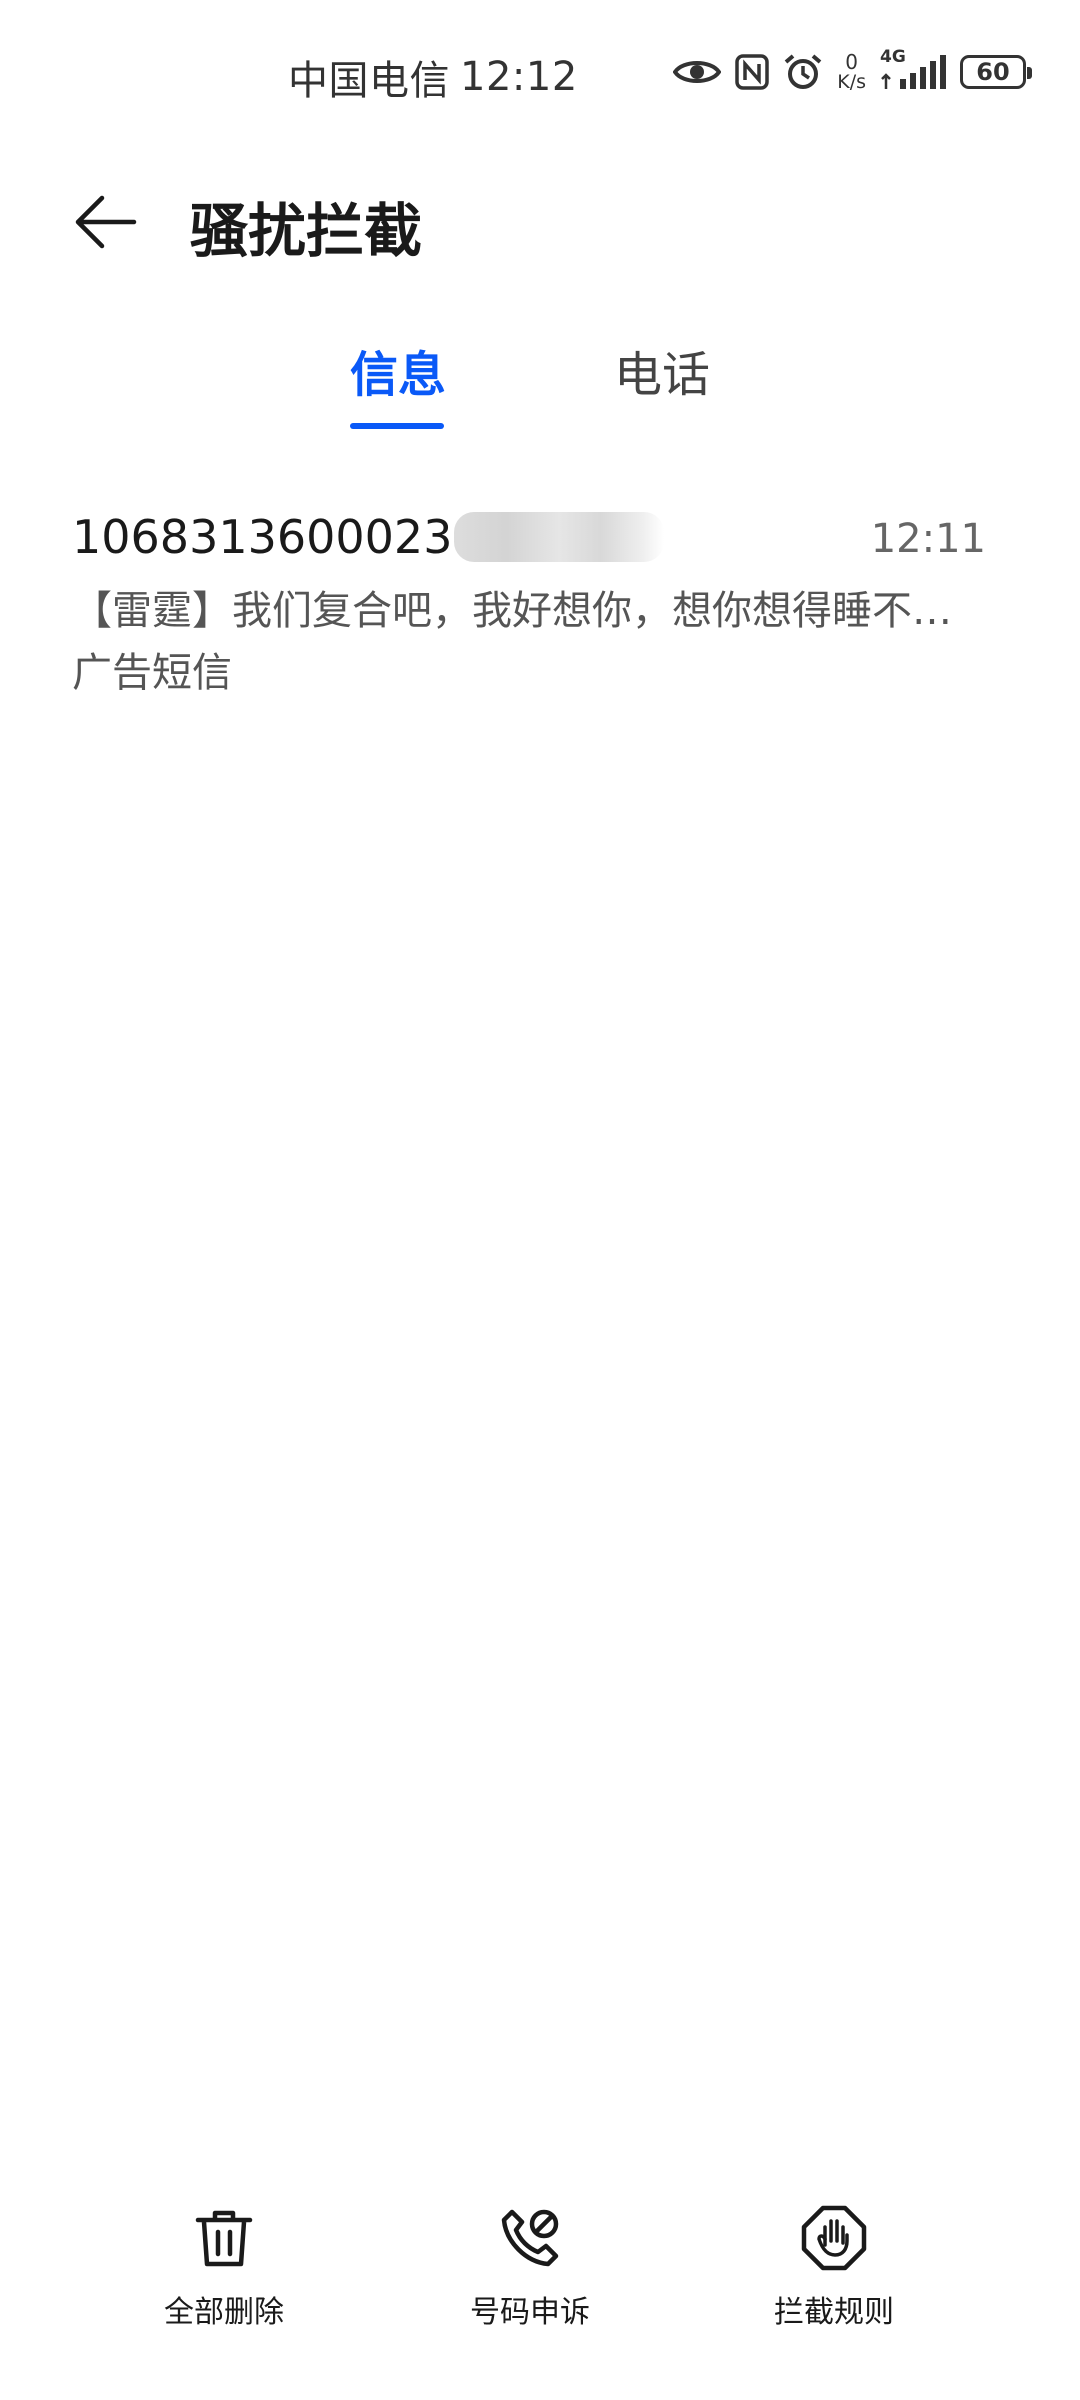  What do you see at coordinates (661, 375) in the screenshot?
I see `tab-calls-label: 电话` at bounding box center [661, 375].